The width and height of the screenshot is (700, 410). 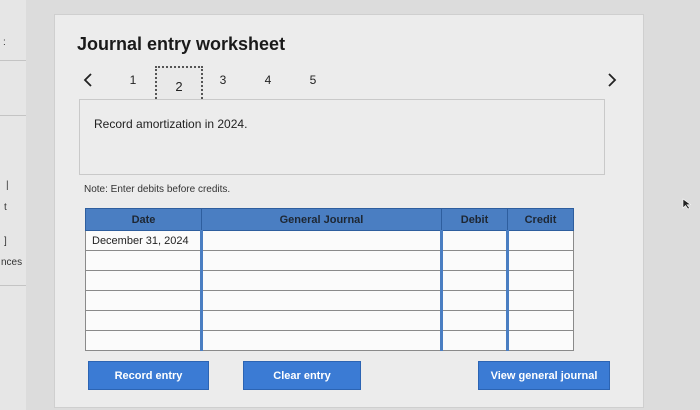 I want to click on chevron-left-icon, so click(x=87, y=80).